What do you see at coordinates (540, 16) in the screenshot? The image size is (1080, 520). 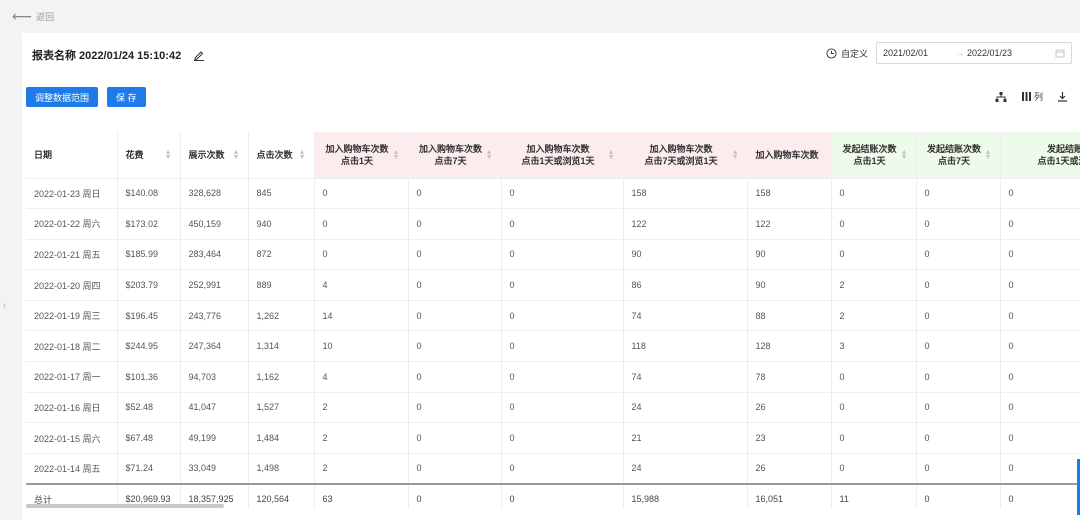 I see `back-link: ⟵ 返回` at bounding box center [540, 16].